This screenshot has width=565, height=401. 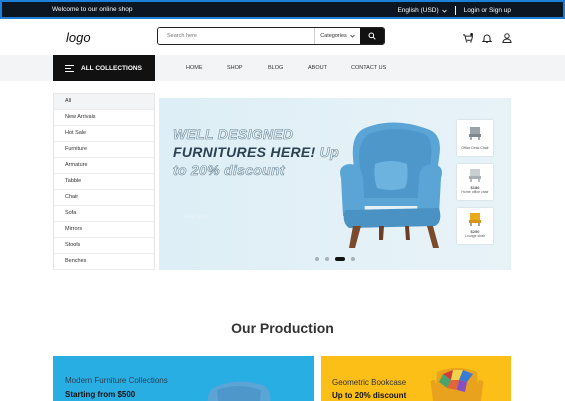 What do you see at coordinates (244, 152) in the screenshot?
I see `hero-line-2-bold: FURNITURES HERE!` at bounding box center [244, 152].